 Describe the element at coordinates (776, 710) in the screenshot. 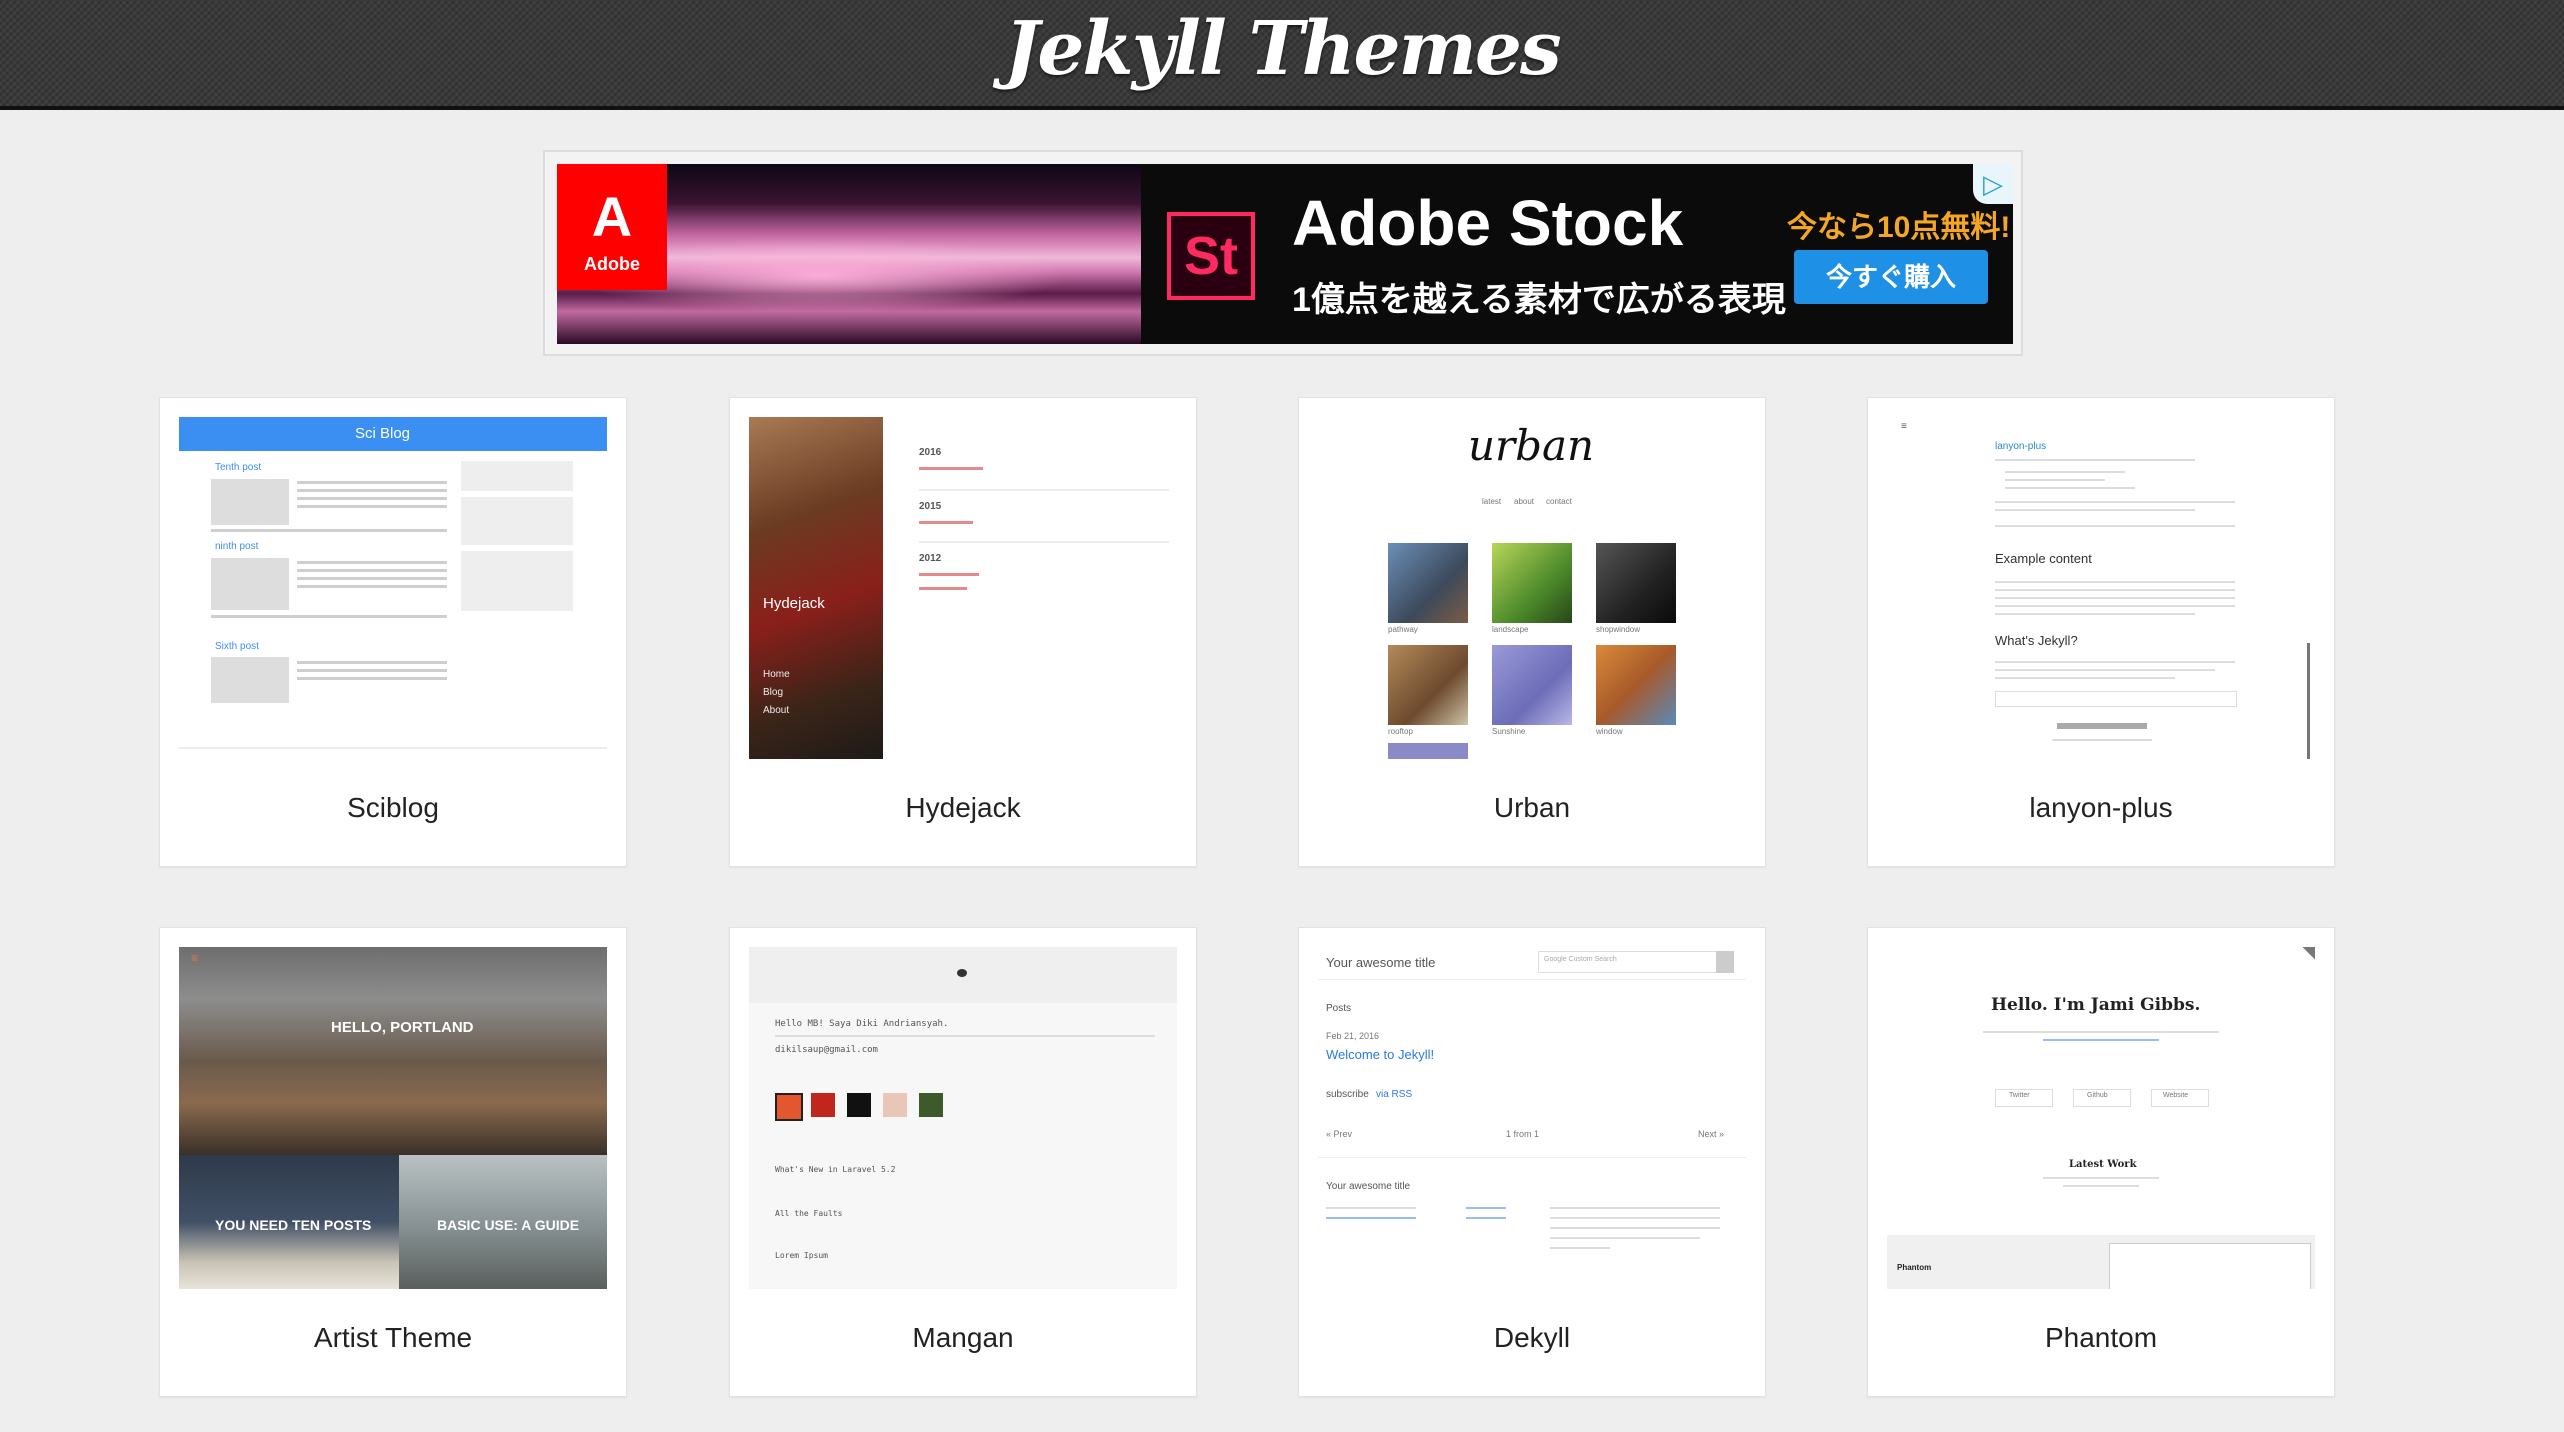

I see `hydejack-nav-about: About` at that location.